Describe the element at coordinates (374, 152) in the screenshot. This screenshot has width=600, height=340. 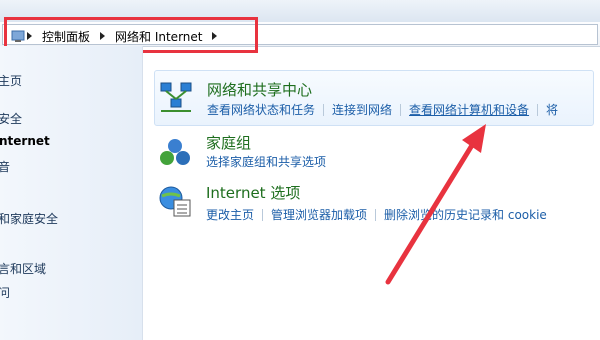
I see `category-homegroup: 家庭组 选择家庭组和共享选项` at that location.